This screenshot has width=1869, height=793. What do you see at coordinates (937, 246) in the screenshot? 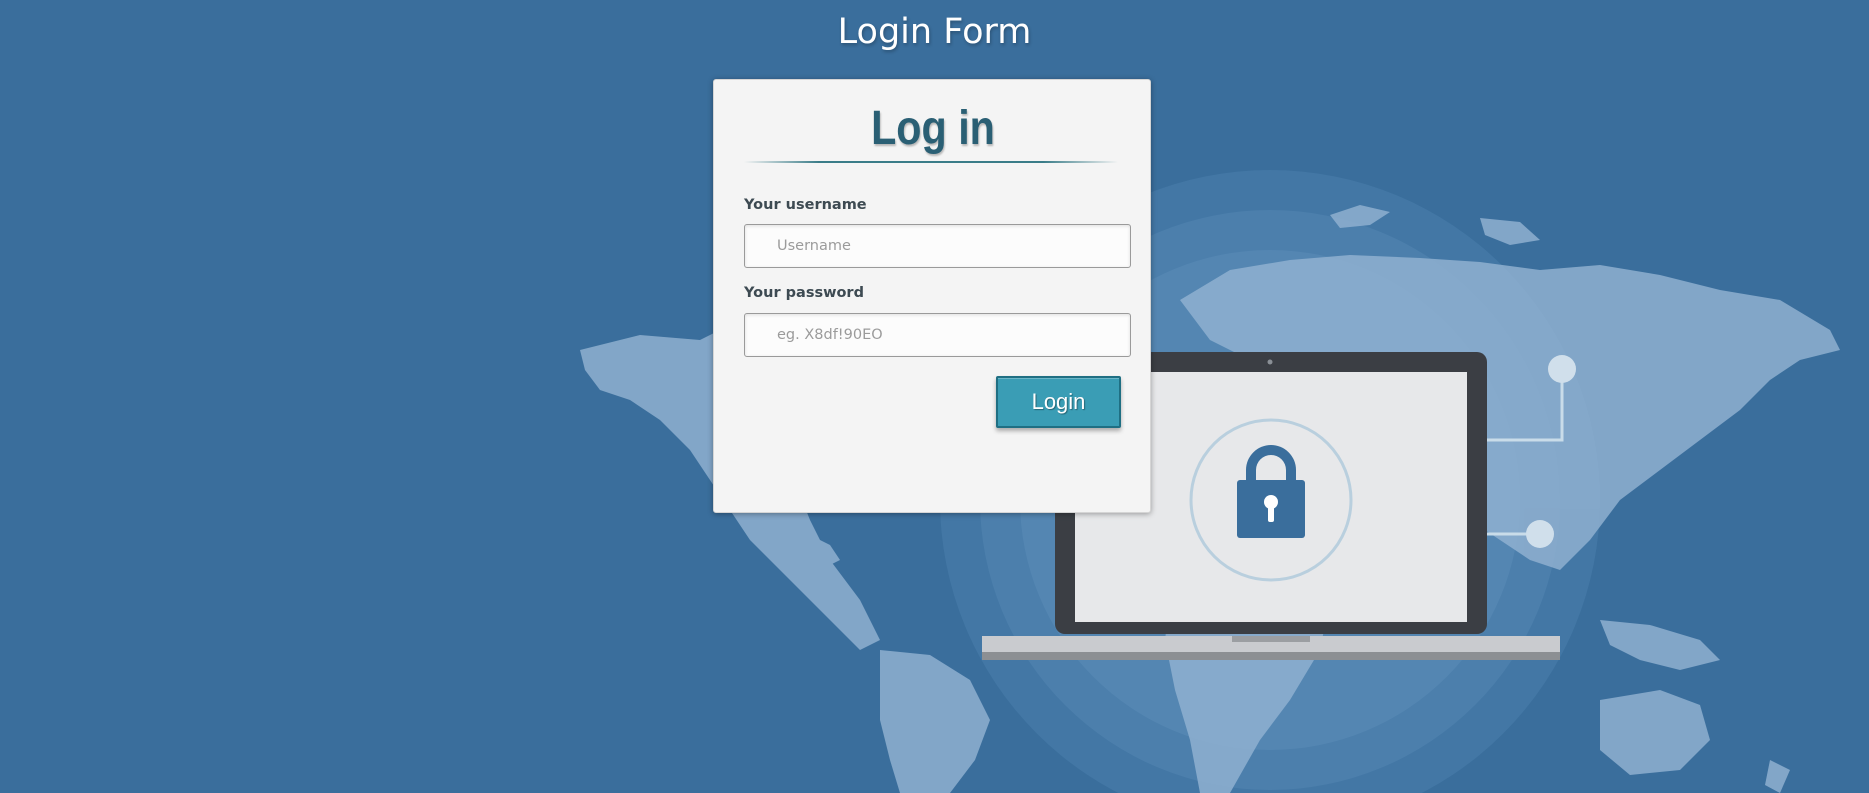
I see `username-input` at bounding box center [937, 246].